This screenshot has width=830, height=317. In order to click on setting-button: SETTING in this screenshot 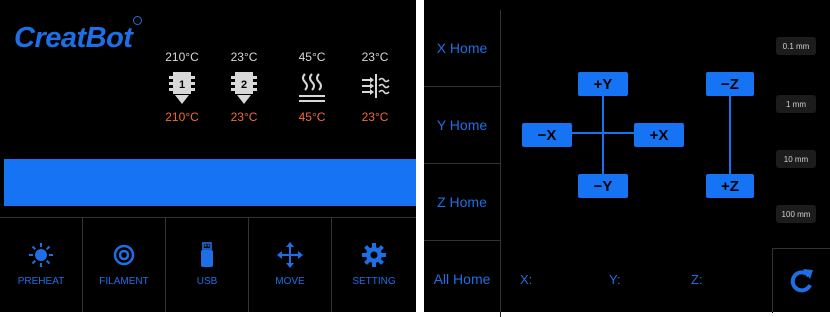, I will do `click(374, 265)`.